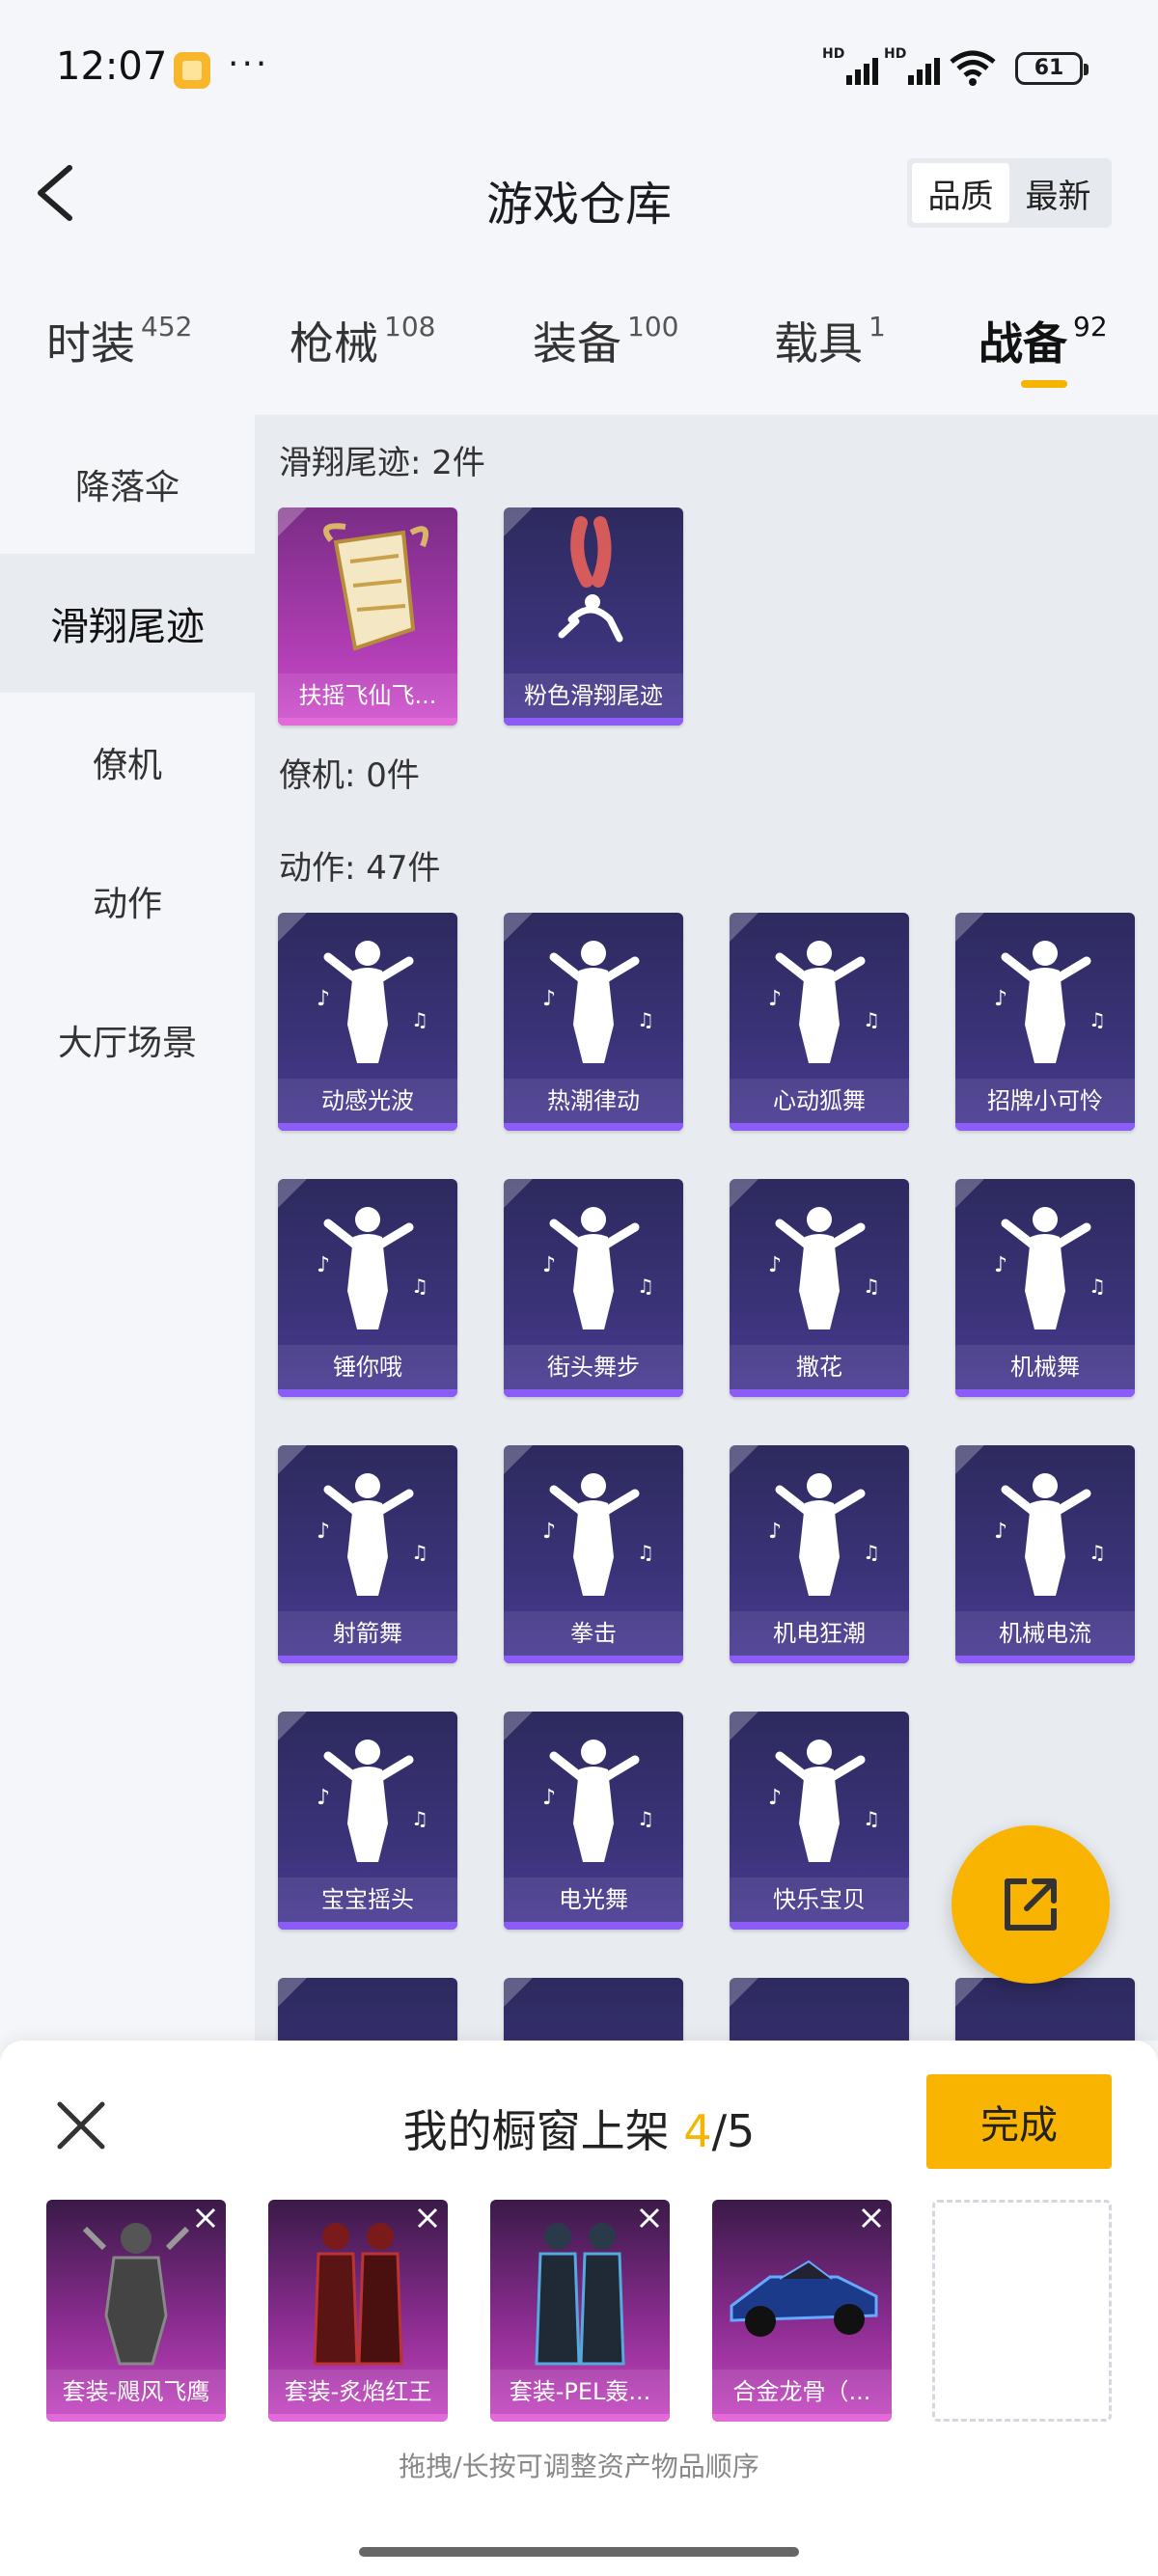  What do you see at coordinates (653, 327) in the screenshot?
I see `tab-count: 100` at bounding box center [653, 327].